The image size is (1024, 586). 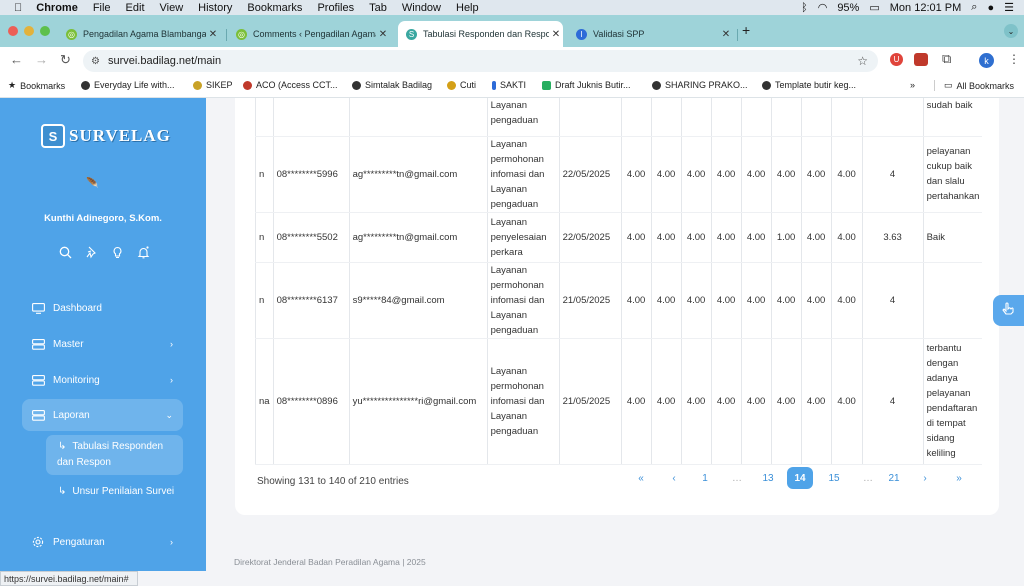 What do you see at coordinates (641, 478) in the screenshot?
I see `pagination-button: «` at bounding box center [641, 478].